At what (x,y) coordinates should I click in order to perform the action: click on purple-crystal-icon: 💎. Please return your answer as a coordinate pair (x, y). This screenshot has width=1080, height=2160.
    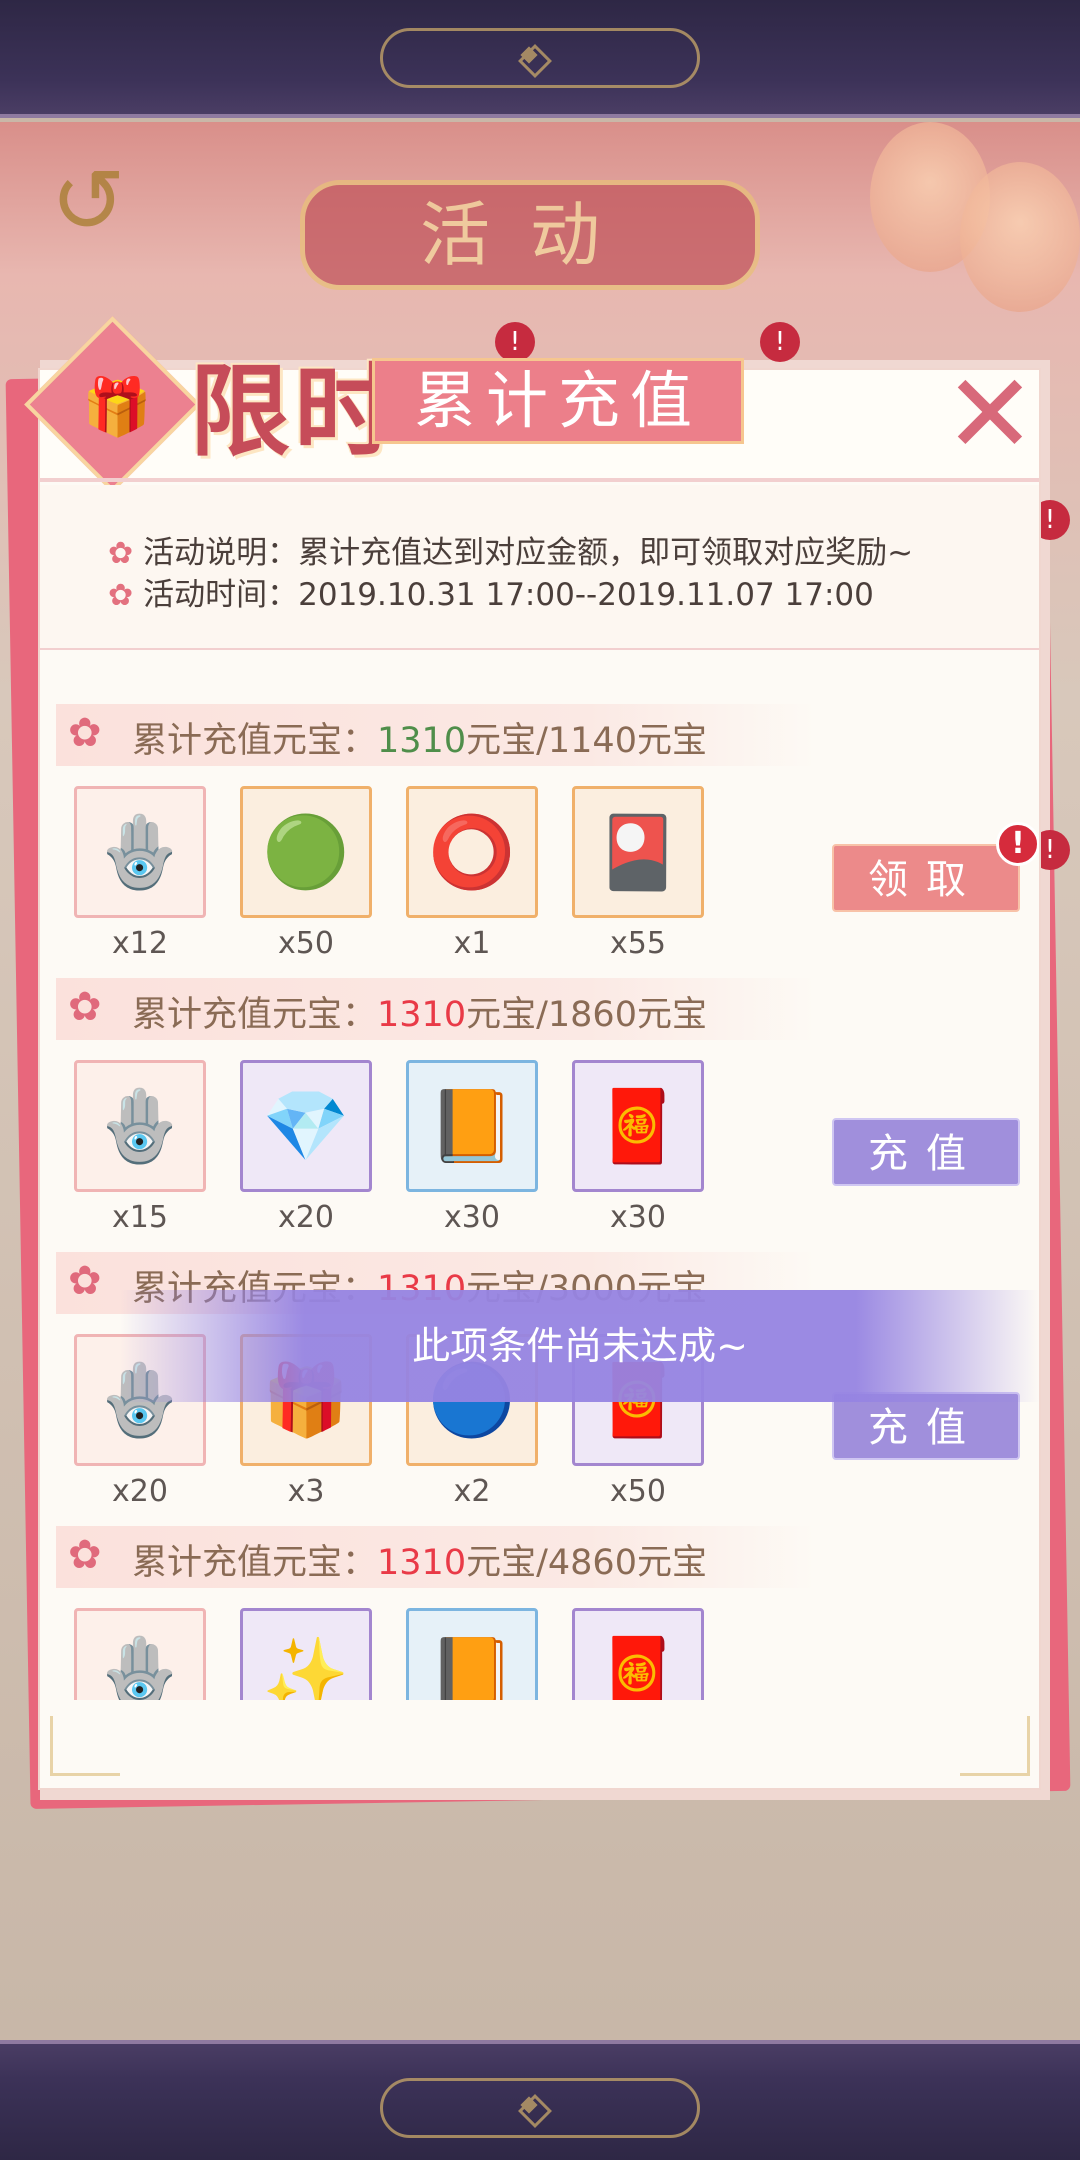
    Looking at the image, I should click on (306, 1126).